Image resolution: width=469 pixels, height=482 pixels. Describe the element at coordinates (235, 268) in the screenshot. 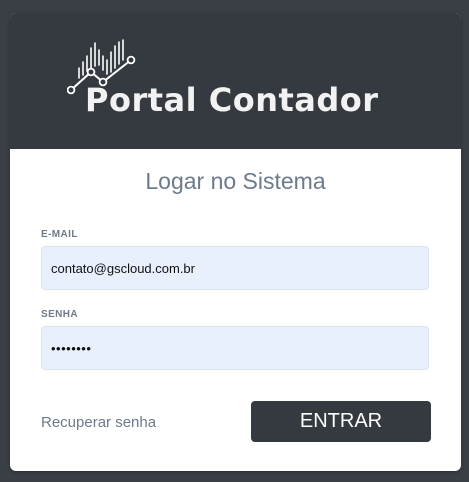

I see `email-field` at that location.